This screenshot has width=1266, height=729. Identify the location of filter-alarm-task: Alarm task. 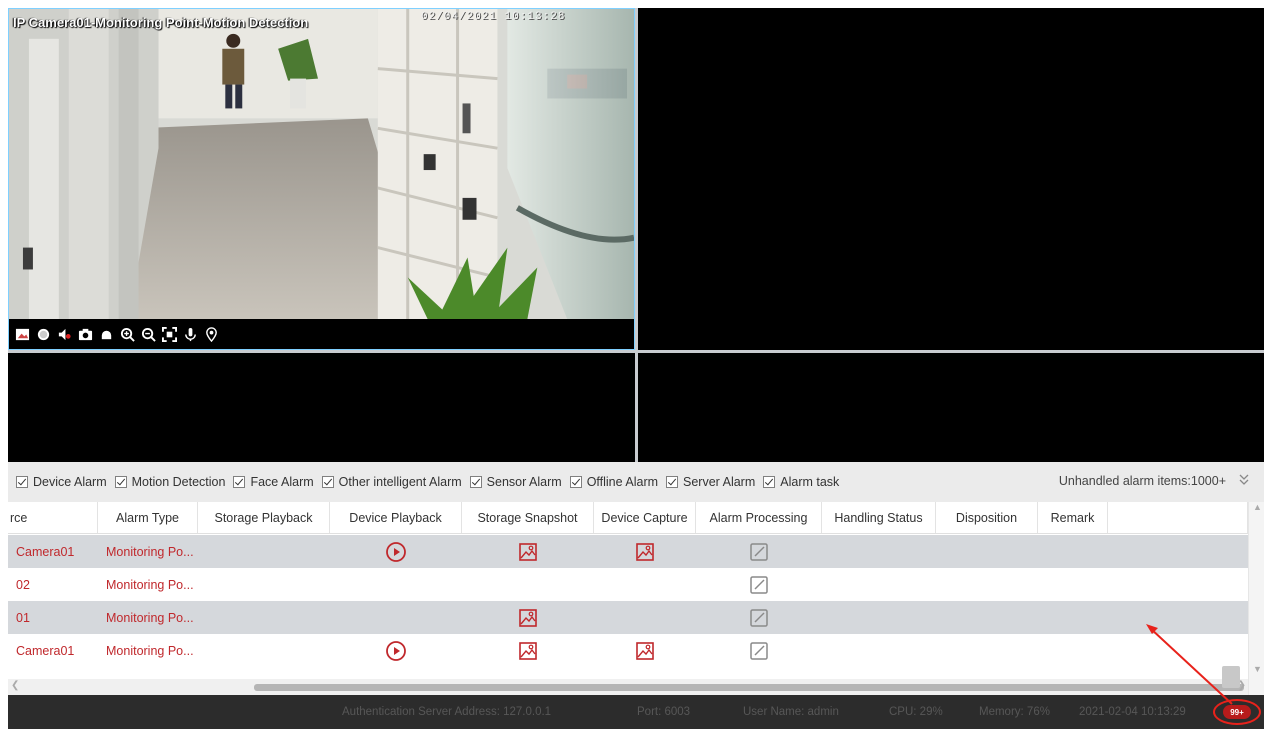
(801, 482).